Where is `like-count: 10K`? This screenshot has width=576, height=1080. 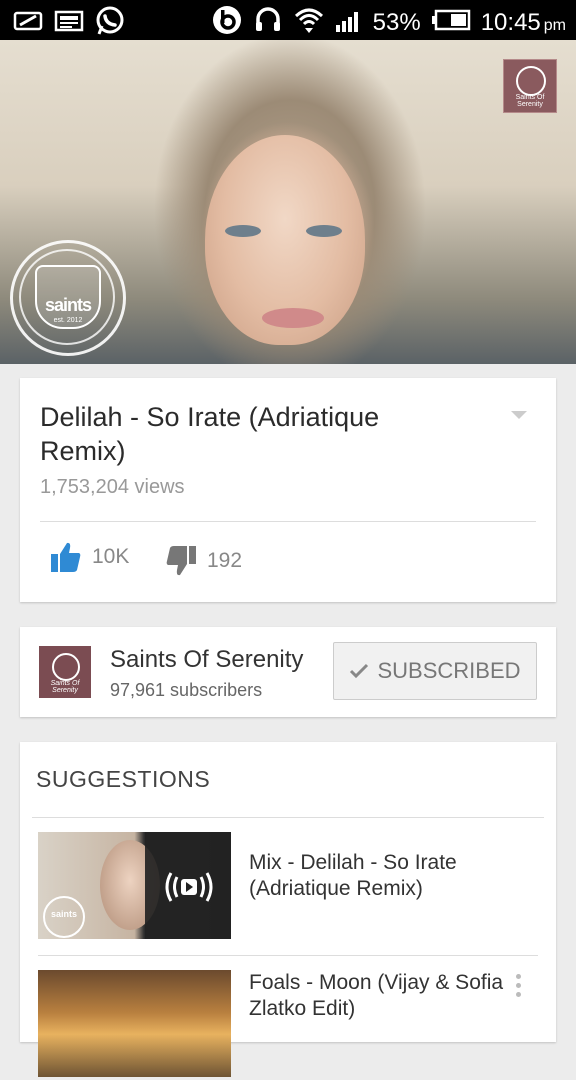 like-count: 10K is located at coordinates (111, 556).